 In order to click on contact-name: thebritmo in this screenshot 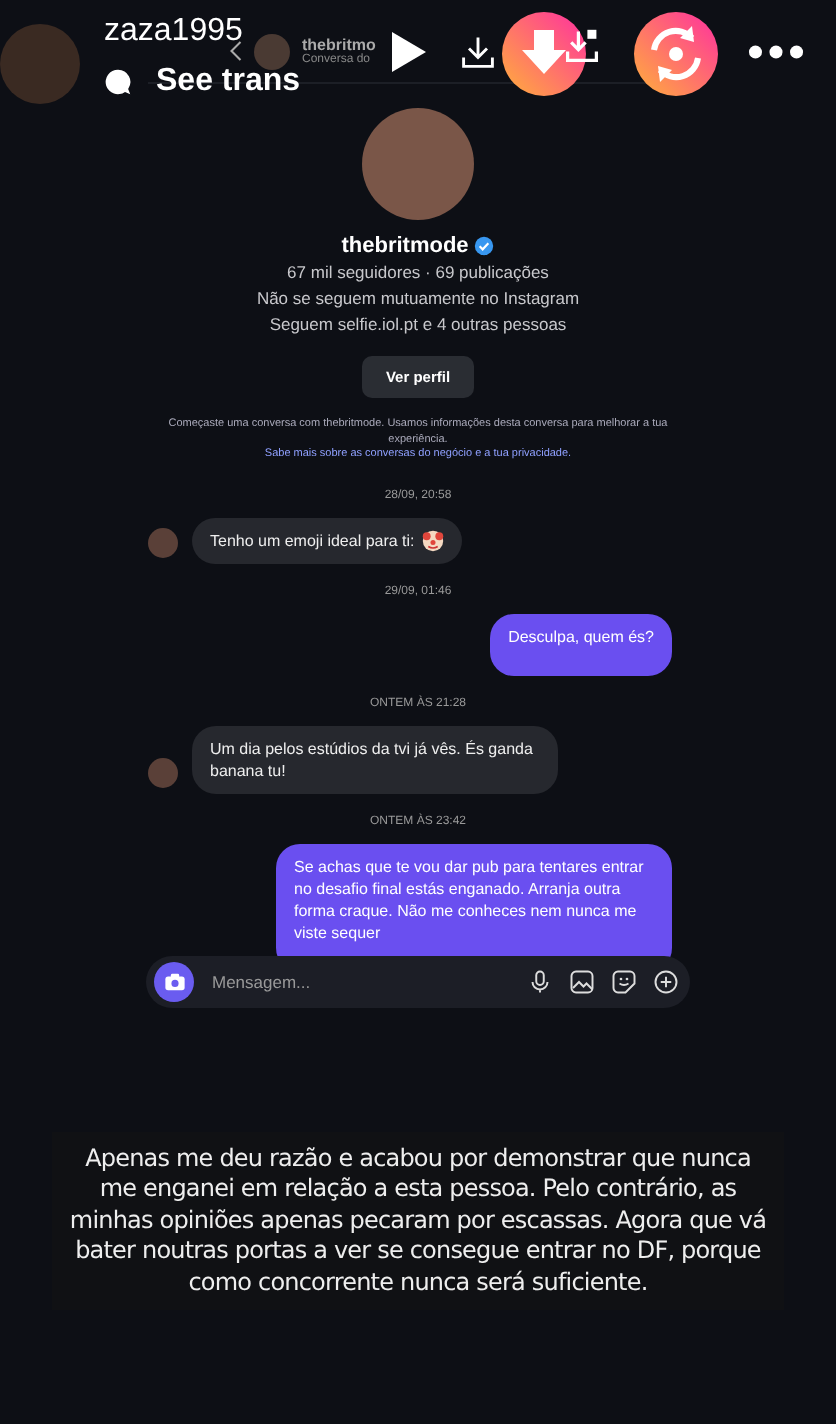, I will do `click(339, 45)`.